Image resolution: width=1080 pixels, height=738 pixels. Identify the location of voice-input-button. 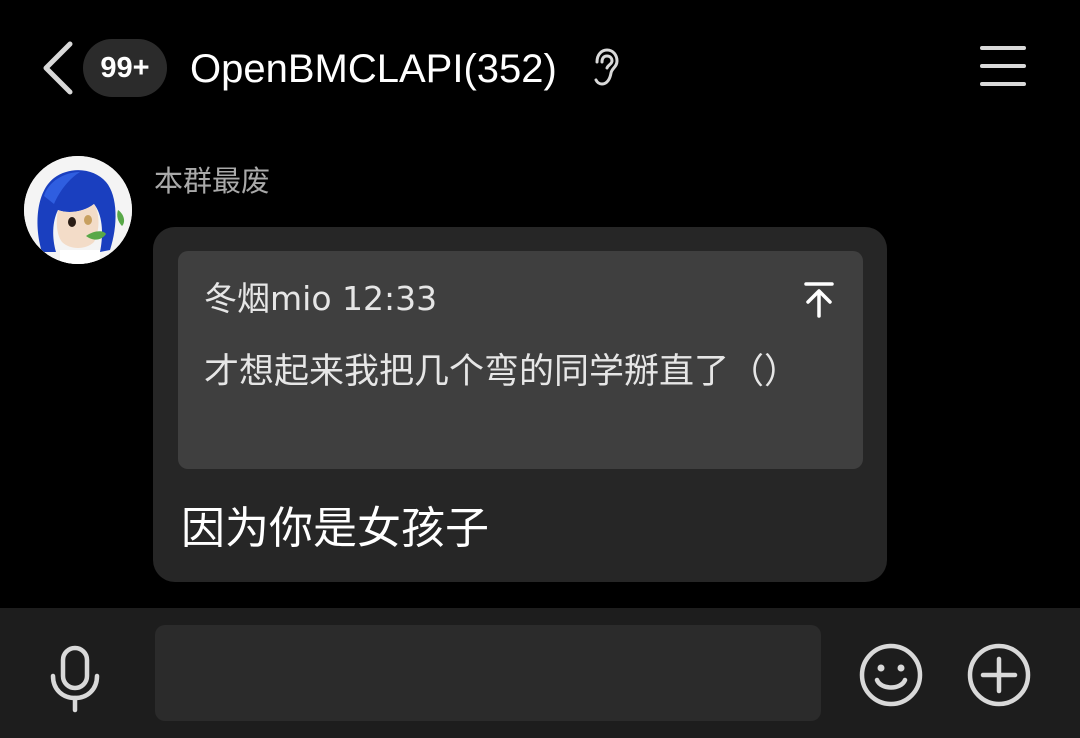
(75, 680).